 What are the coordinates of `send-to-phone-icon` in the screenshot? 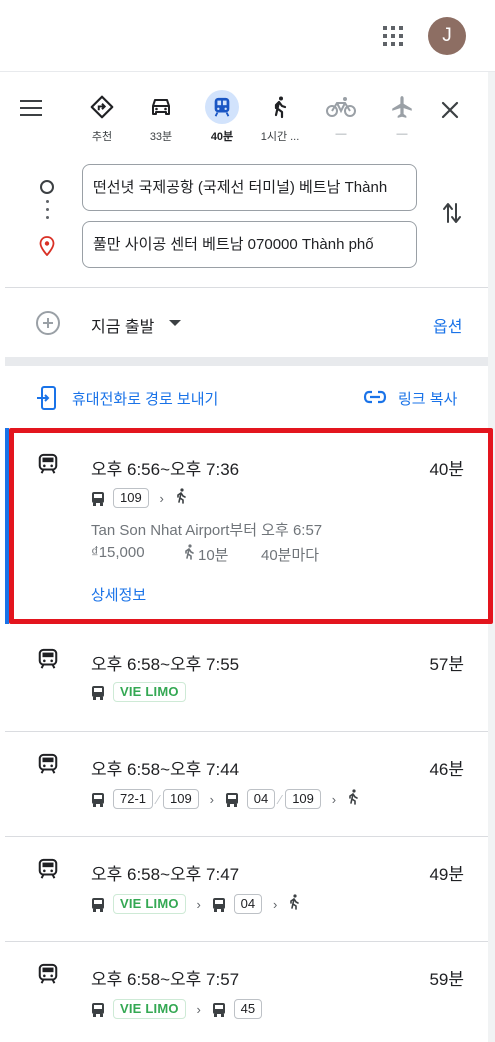 It's located at (48, 400).